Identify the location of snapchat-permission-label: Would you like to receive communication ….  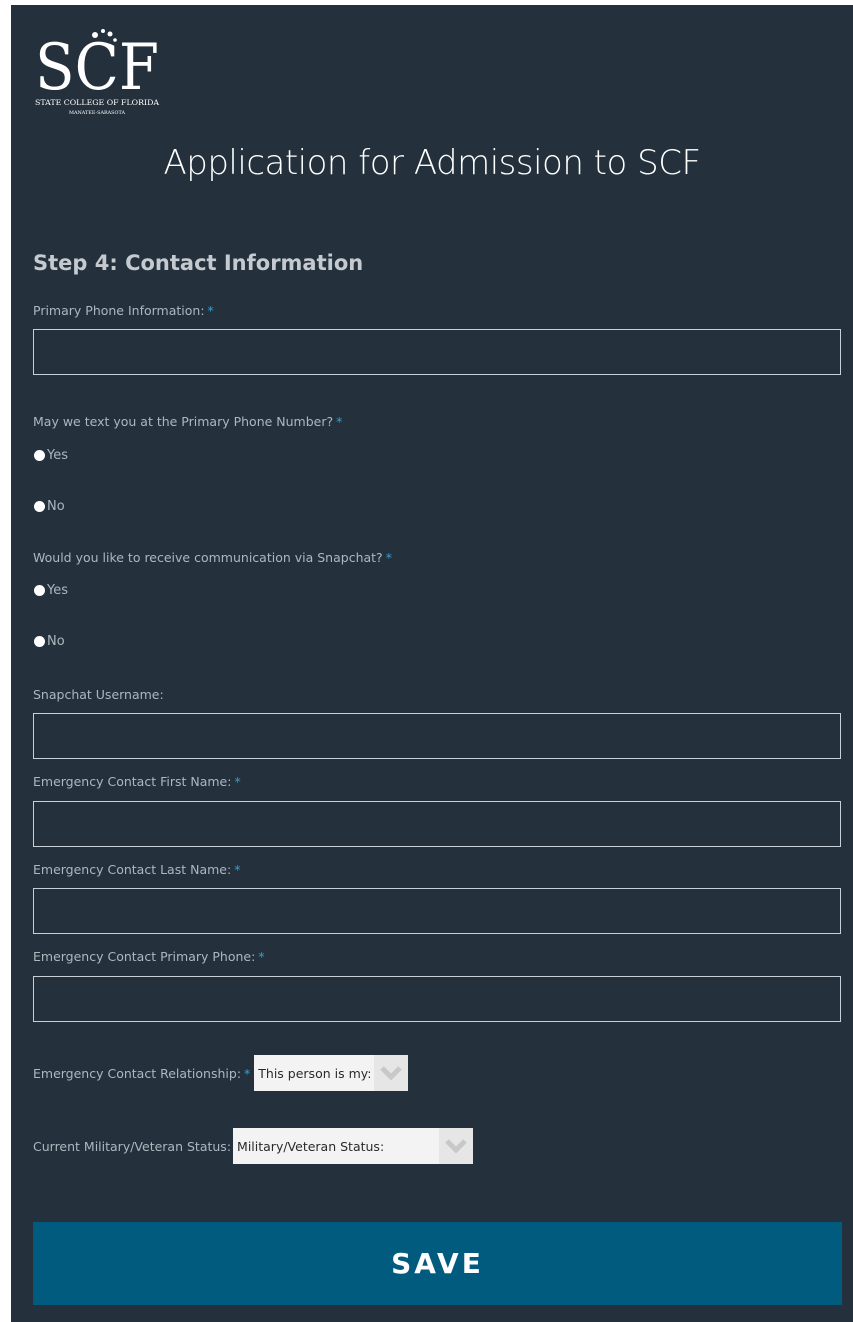
(212, 557).